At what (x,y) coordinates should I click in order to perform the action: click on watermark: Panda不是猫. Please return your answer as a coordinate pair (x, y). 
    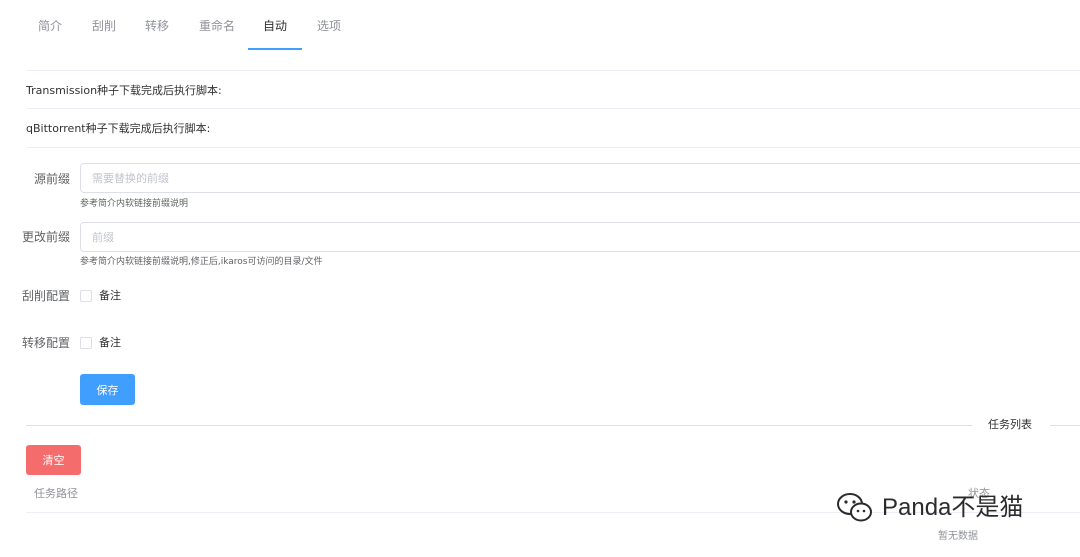
    Looking at the image, I should click on (929, 508).